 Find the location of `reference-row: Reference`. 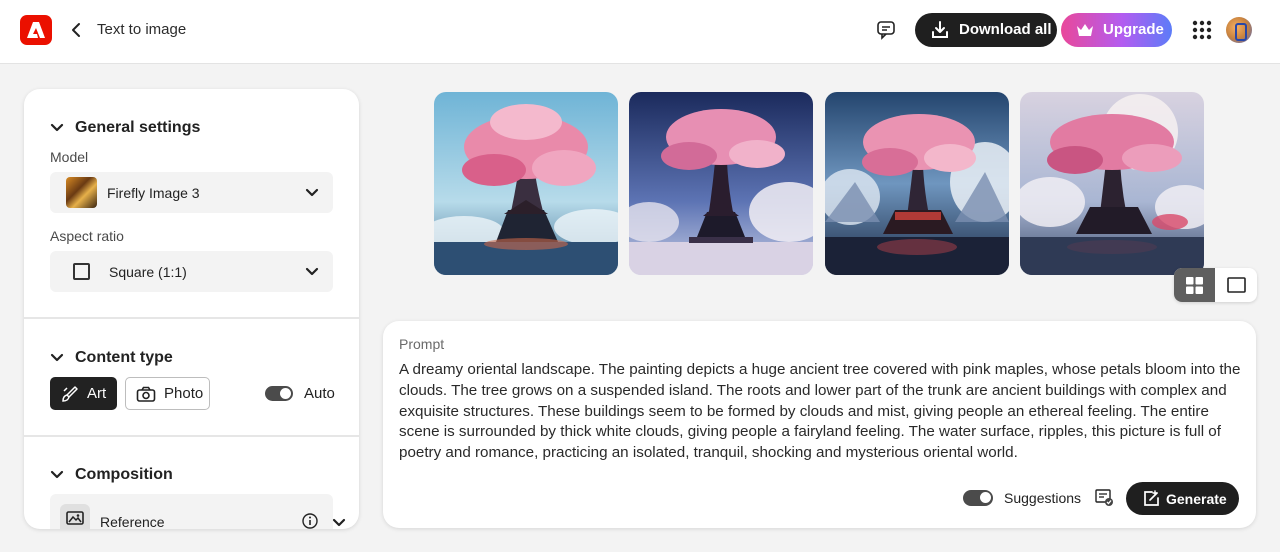

reference-row: Reference is located at coordinates (198, 511).